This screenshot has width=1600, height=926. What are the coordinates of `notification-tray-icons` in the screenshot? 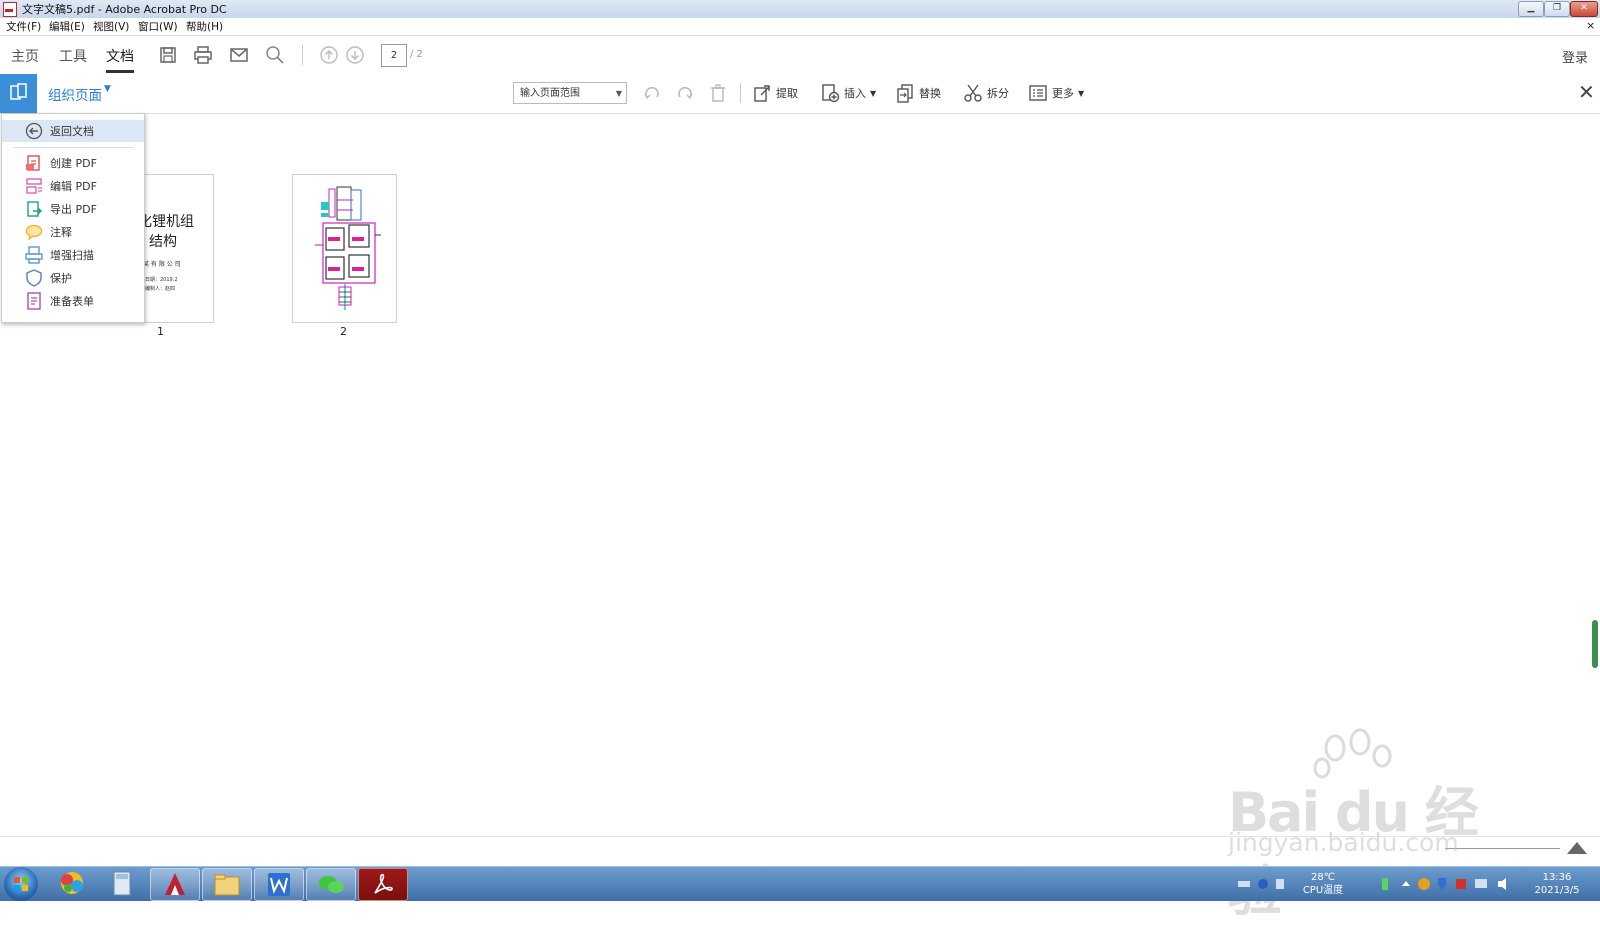 It's located at (1447, 884).